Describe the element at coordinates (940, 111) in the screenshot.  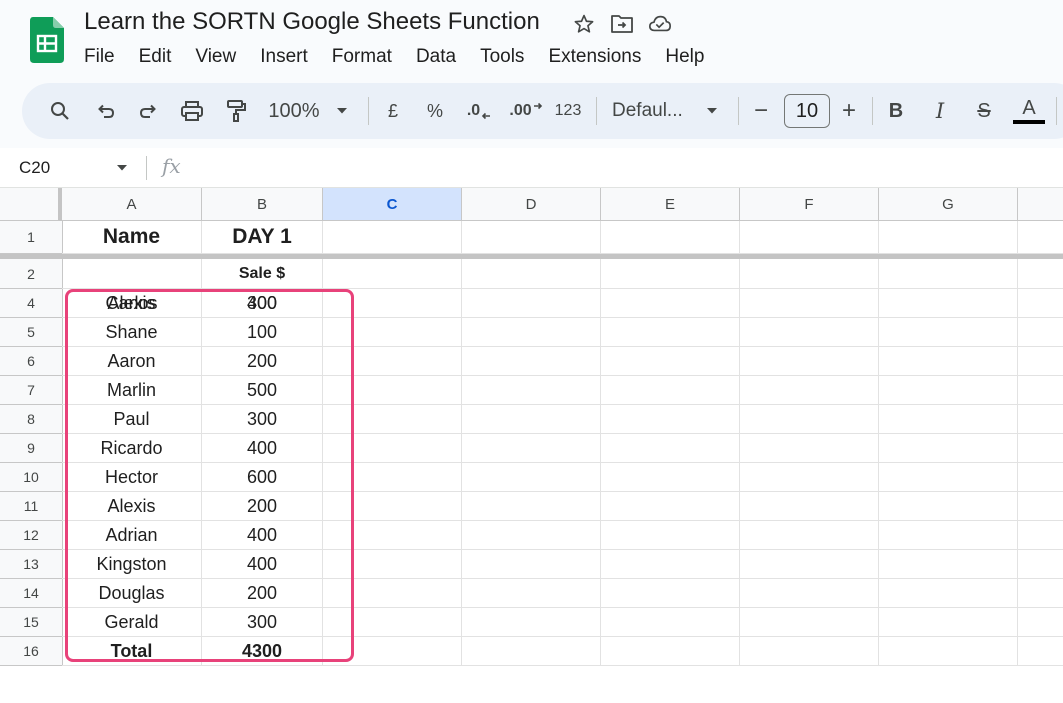
I see `italic-button: I` at that location.